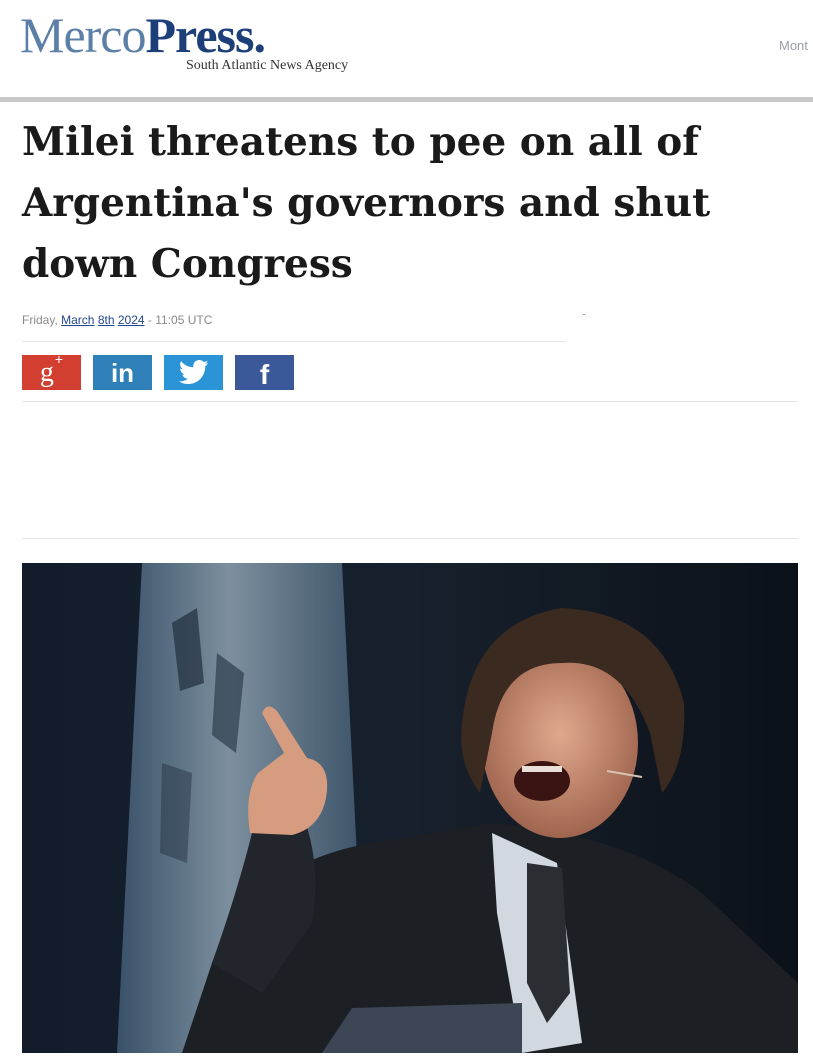  What do you see at coordinates (267, 65) in the screenshot?
I see `site-tagline: South Atlantic News Agency` at bounding box center [267, 65].